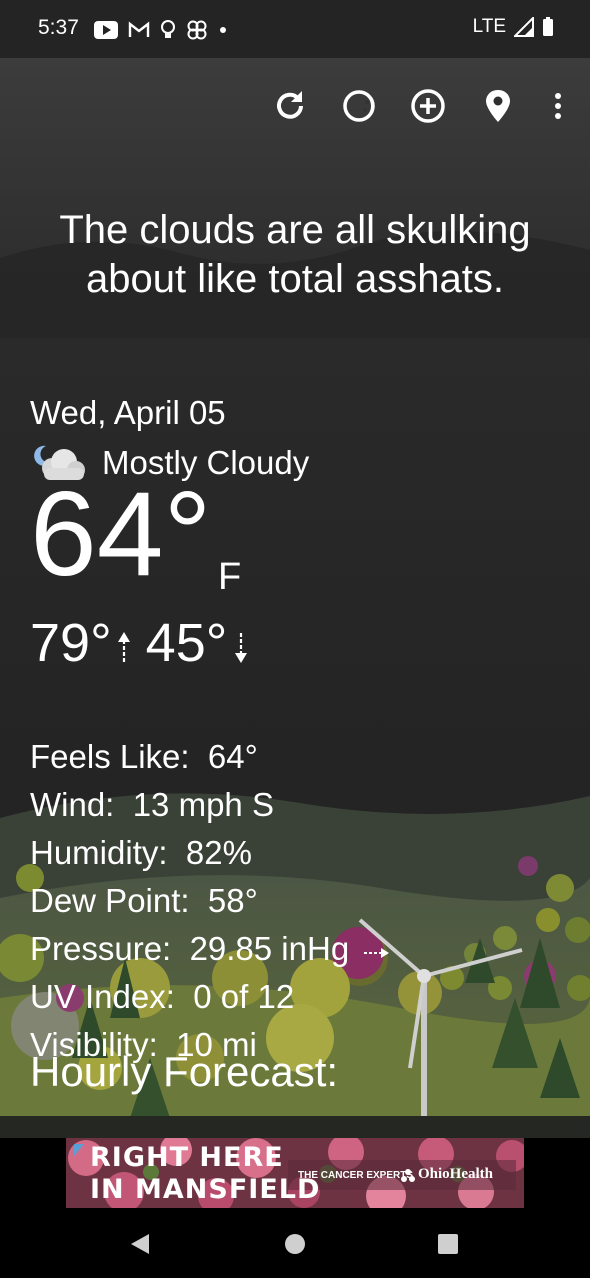 The image size is (590, 1278). Describe the element at coordinates (121, 534) in the screenshot. I see `current-temperature: 64°` at that location.